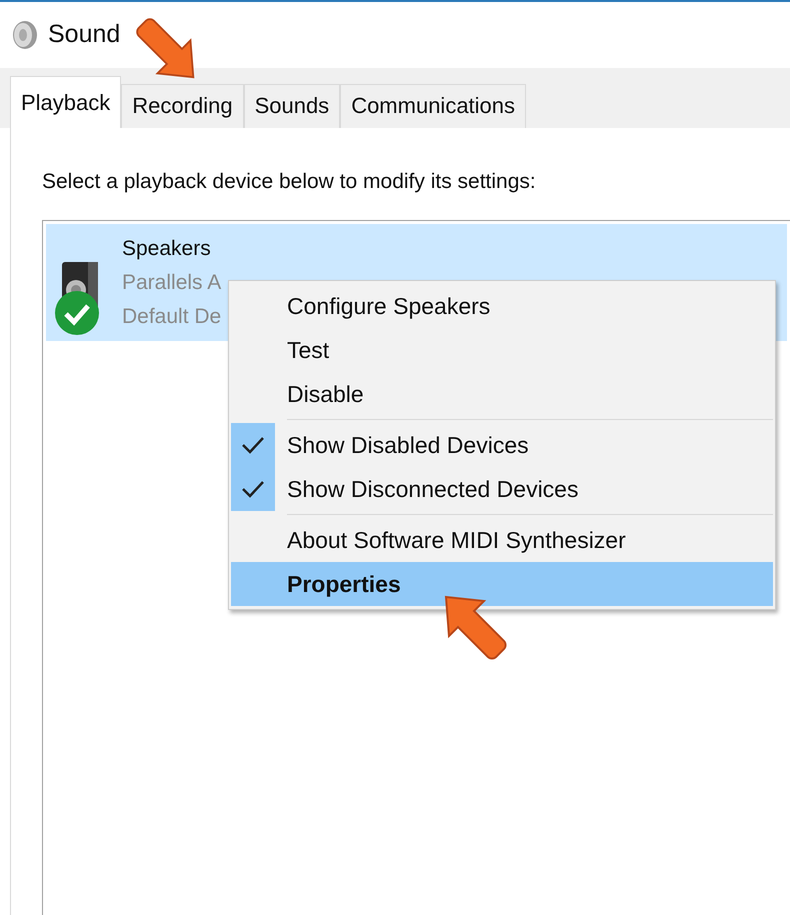 This screenshot has height=915, width=790. What do you see at coordinates (172, 283) in the screenshot?
I see `device-detail: Parallels A` at bounding box center [172, 283].